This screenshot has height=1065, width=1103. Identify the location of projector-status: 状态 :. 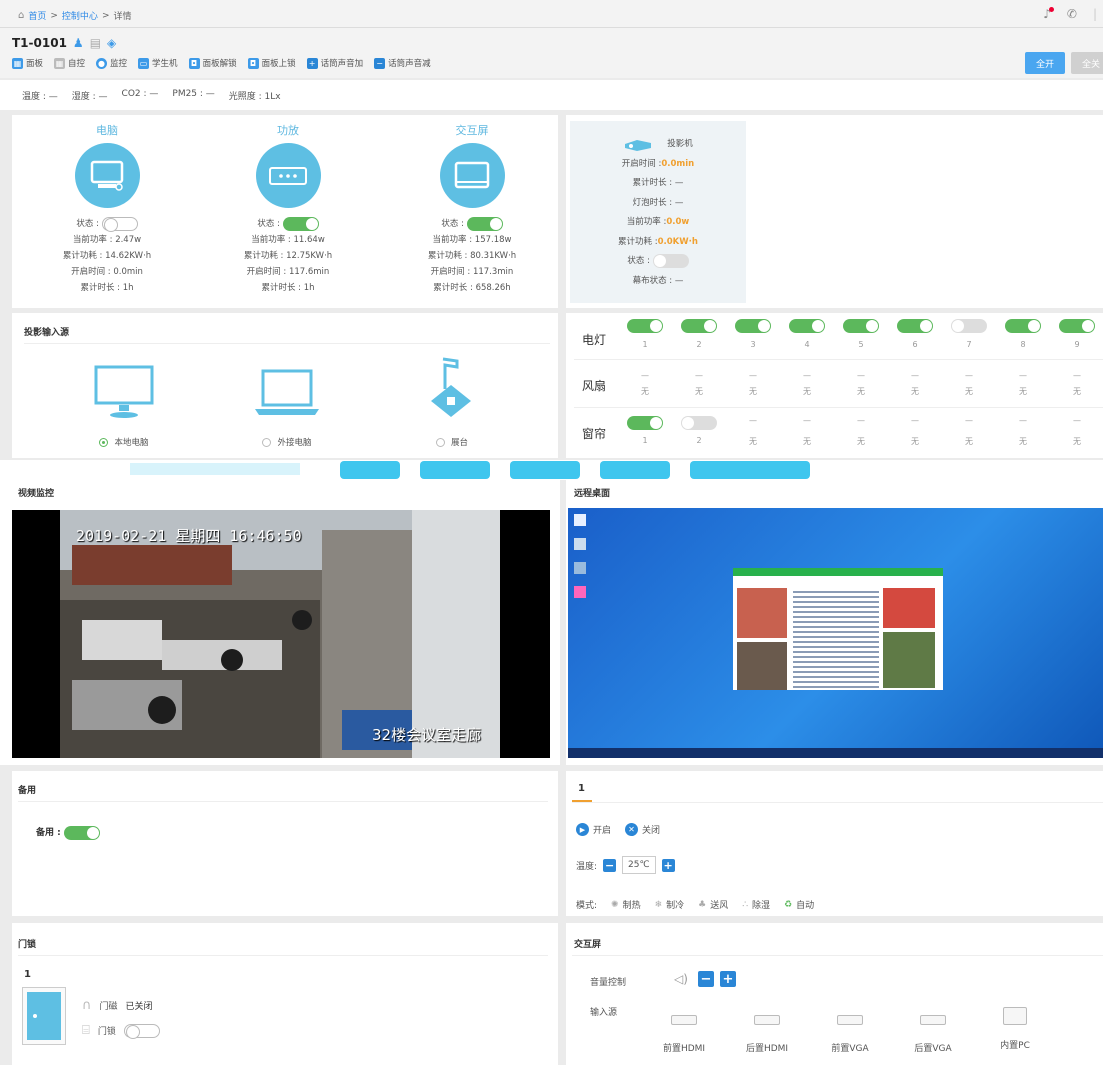
(658, 262).